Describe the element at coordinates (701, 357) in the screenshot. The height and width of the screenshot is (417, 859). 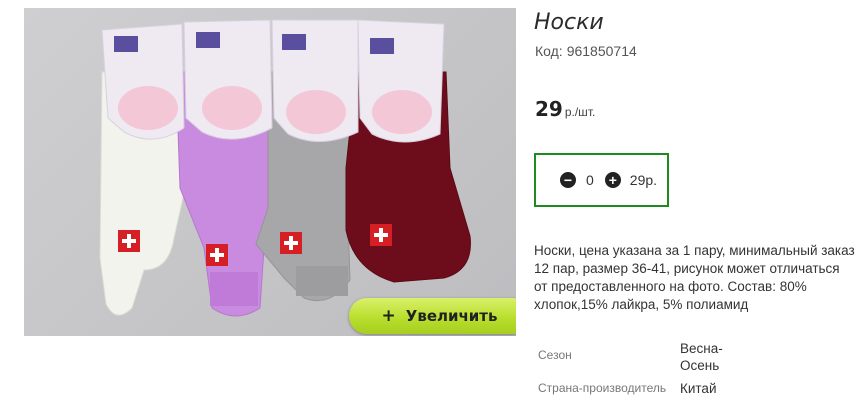
I see `property-value: Весна-Осень` at that location.